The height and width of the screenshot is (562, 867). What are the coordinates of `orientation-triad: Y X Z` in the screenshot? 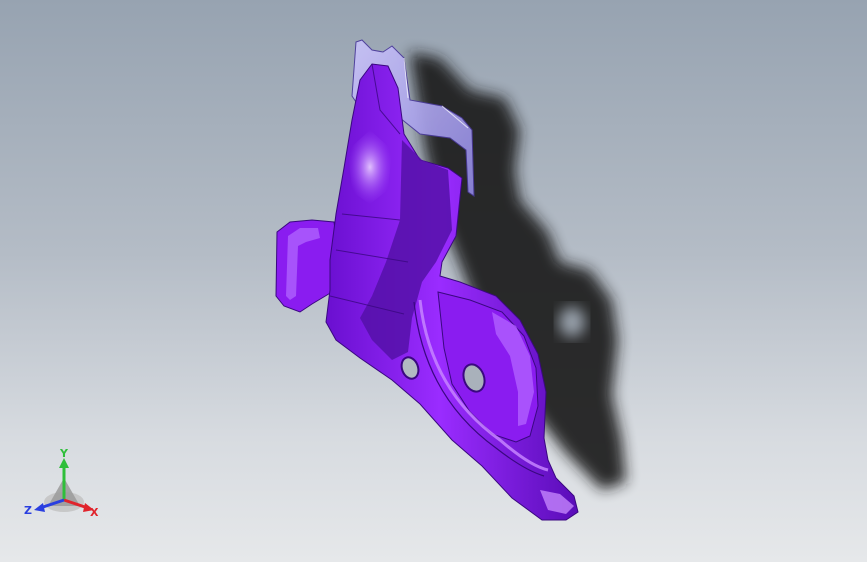 It's located at (65, 488).